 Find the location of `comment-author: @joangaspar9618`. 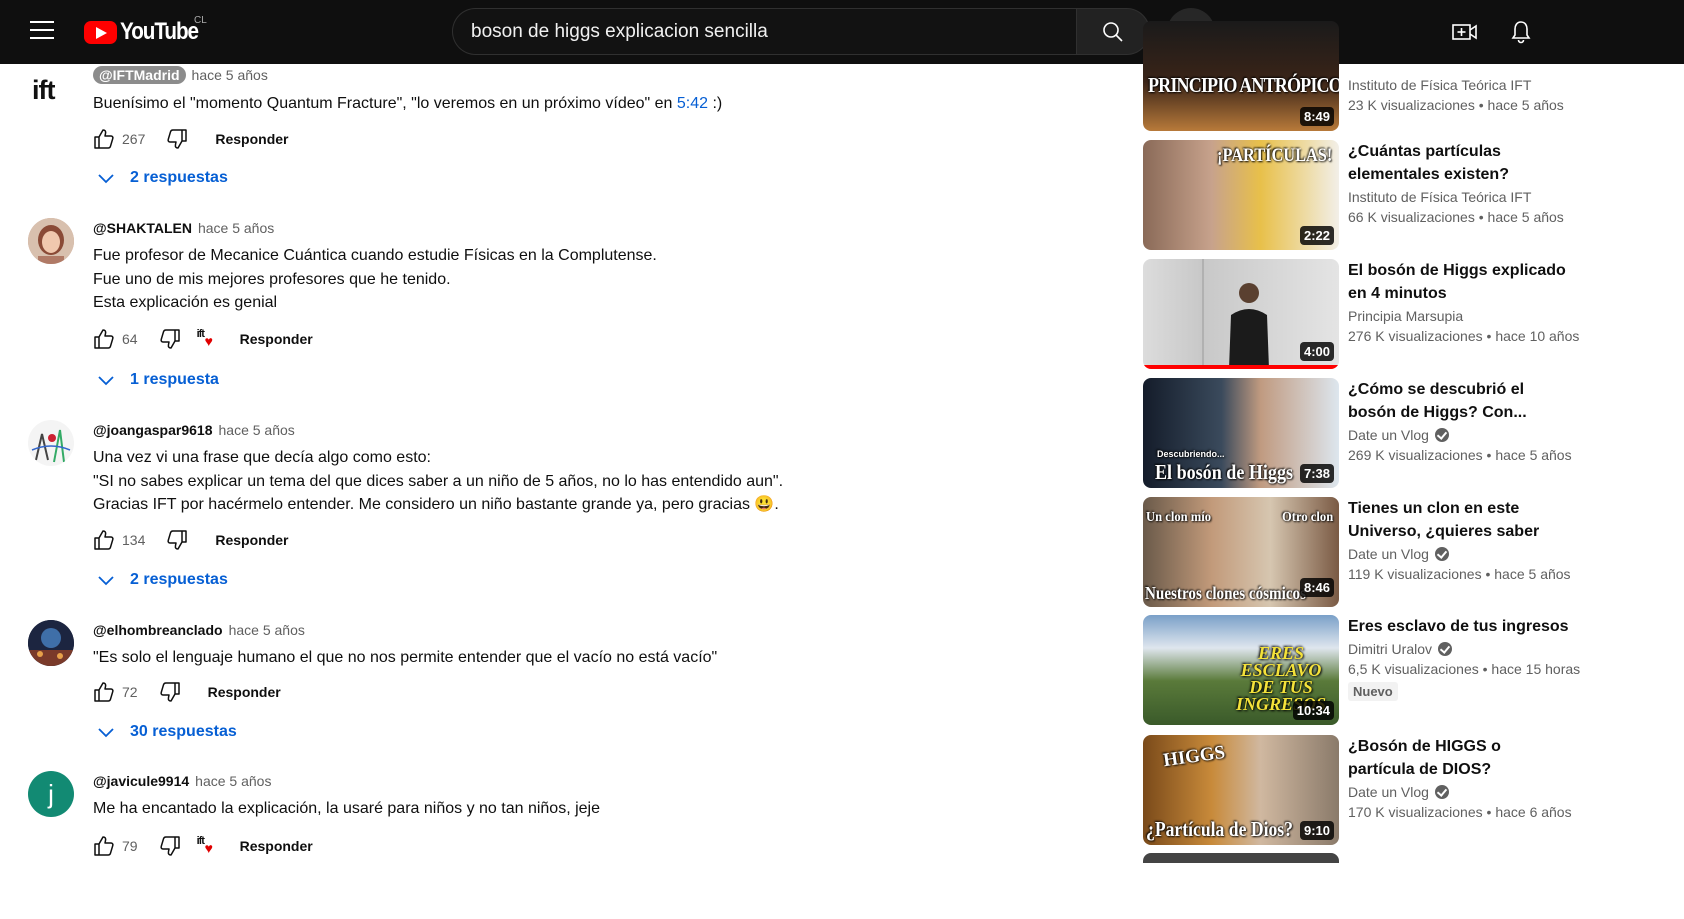

comment-author: @joangaspar9618 is located at coordinates (153, 430).